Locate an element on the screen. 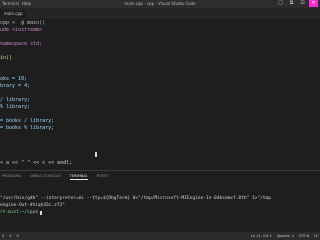  code-line: oks = 10; is located at coordinates (14, 79).